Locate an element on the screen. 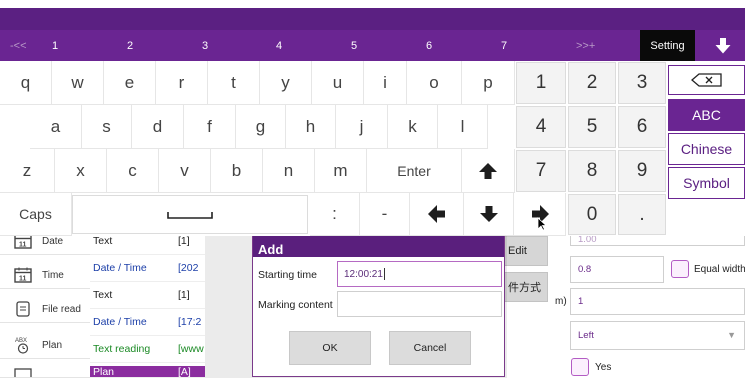 Image resolution: width=745 pixels, height=378 pixels. key-o: o is located at coordinates (434, 83).